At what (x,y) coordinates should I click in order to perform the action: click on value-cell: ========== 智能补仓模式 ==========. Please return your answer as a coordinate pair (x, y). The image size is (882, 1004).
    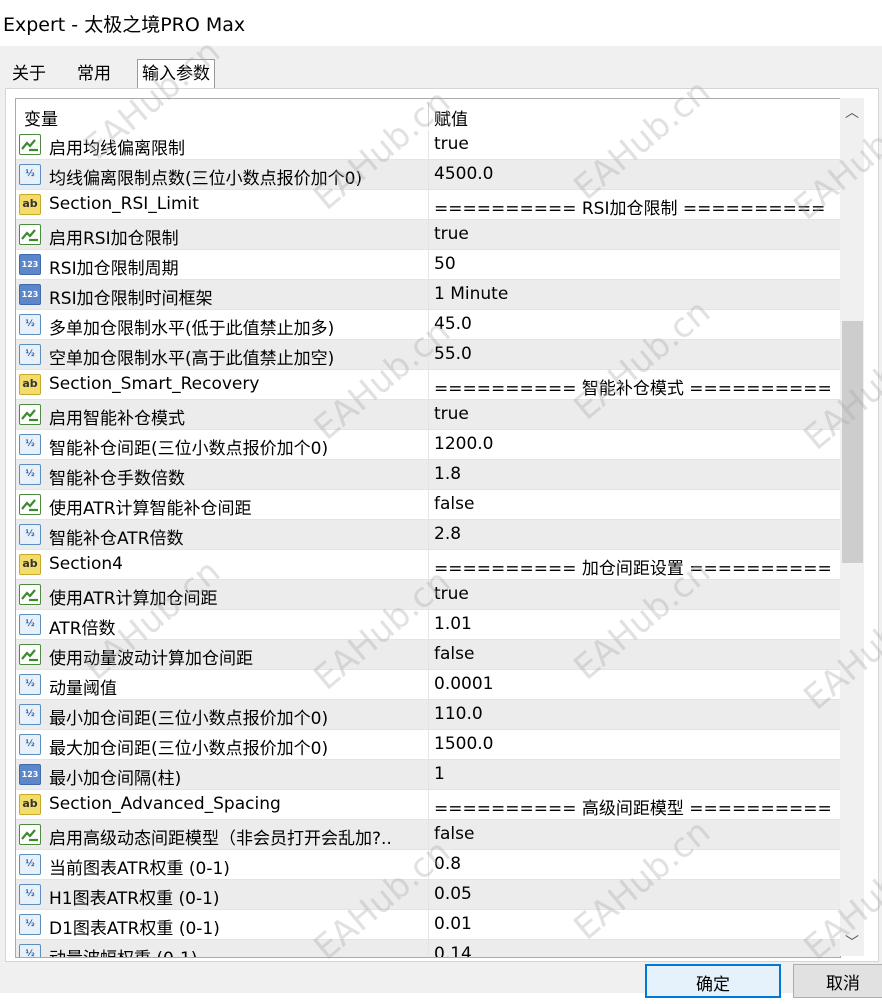
    Looking at the image, I should click on (634, 385).